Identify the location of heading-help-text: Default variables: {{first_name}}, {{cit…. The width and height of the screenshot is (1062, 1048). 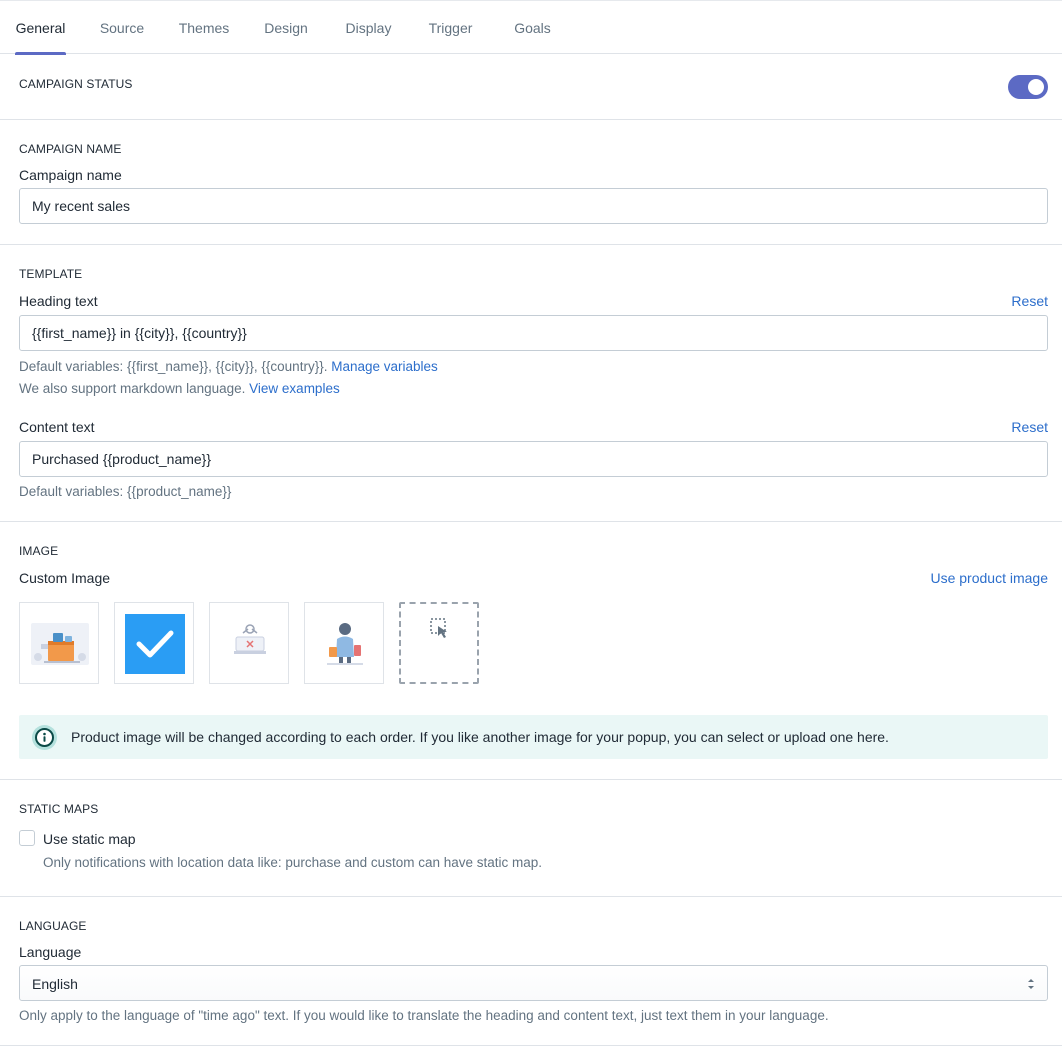
(228, 366).